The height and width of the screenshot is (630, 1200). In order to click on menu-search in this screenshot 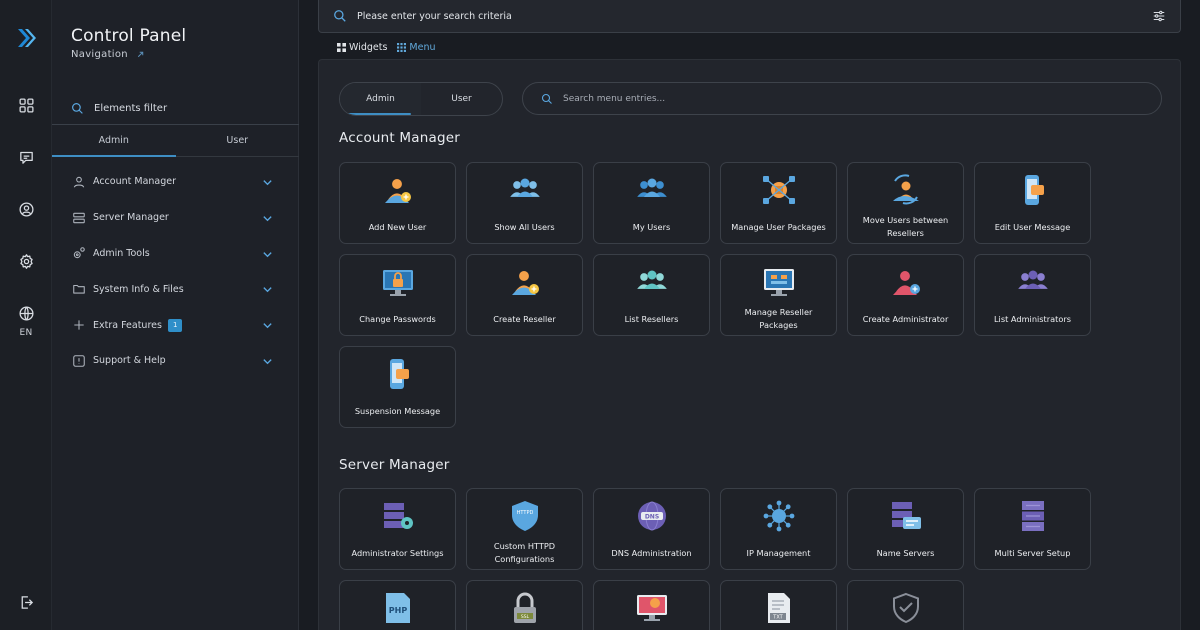, I will do `click(842, 98)`.